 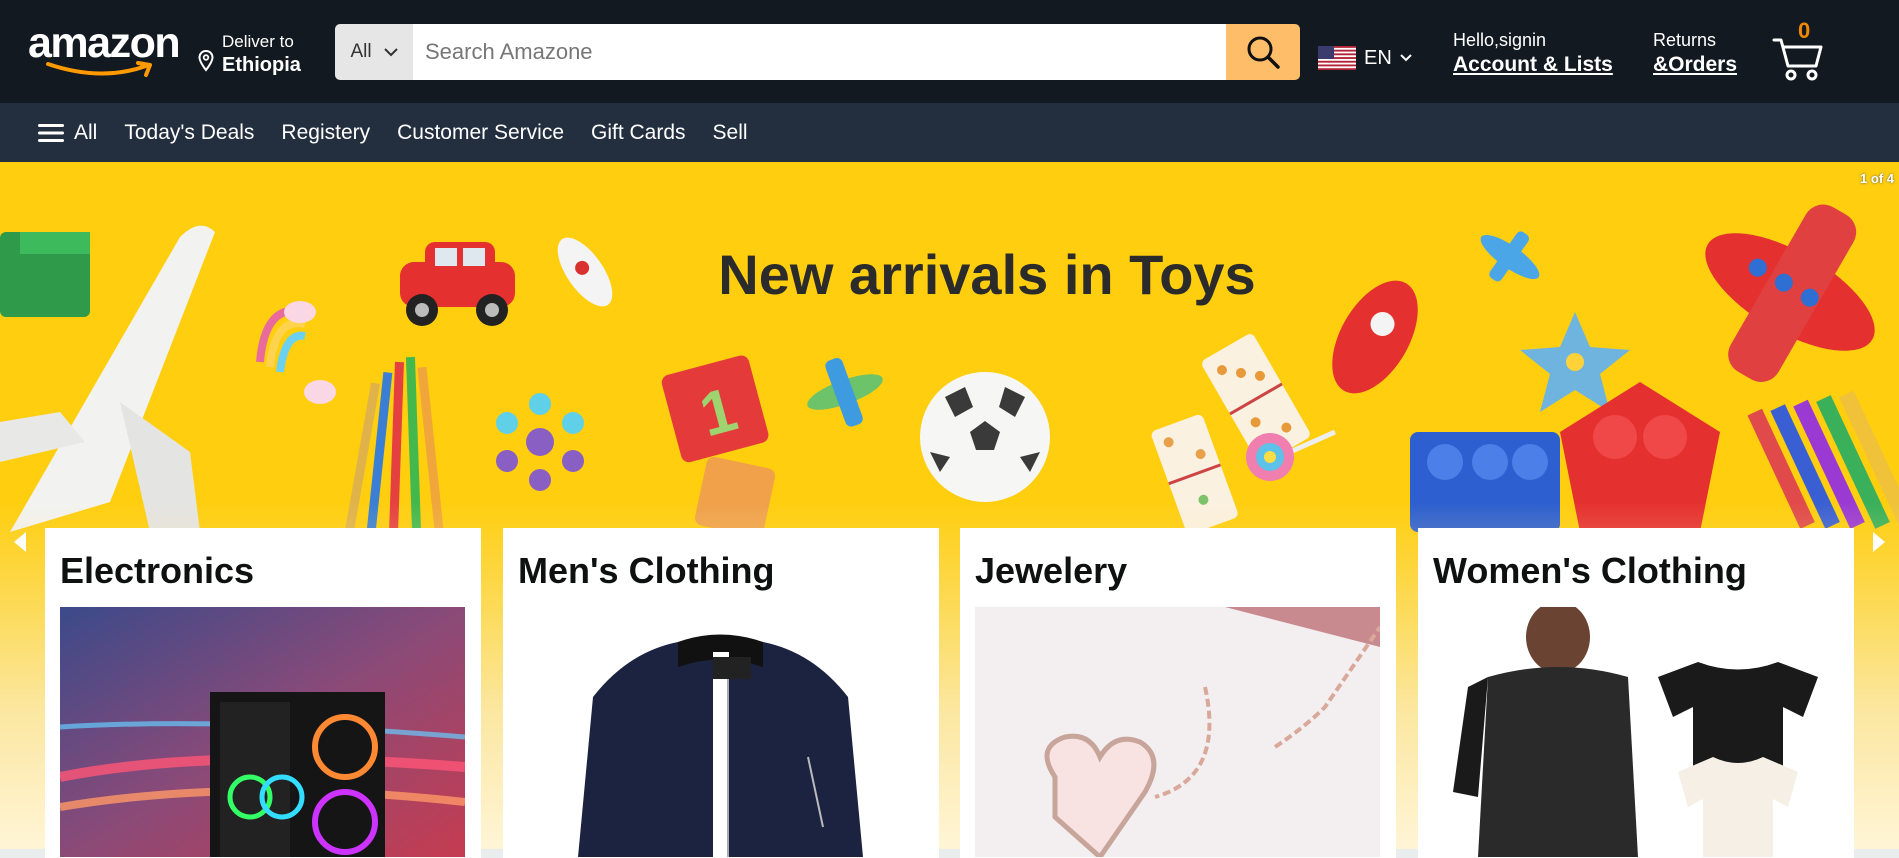 I want to click on electronics-image, so click(x=262, y=732).